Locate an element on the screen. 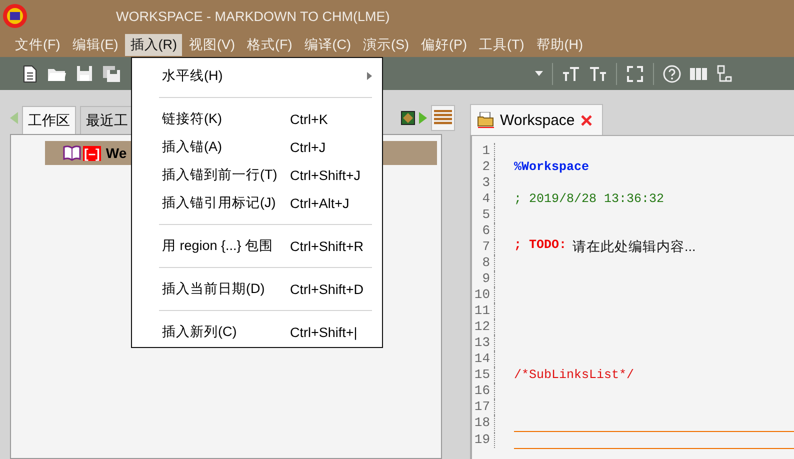 Image resolution: width=794 pixels, height=459 pixels. line-number: 7 is located at coordinates (483, 247).